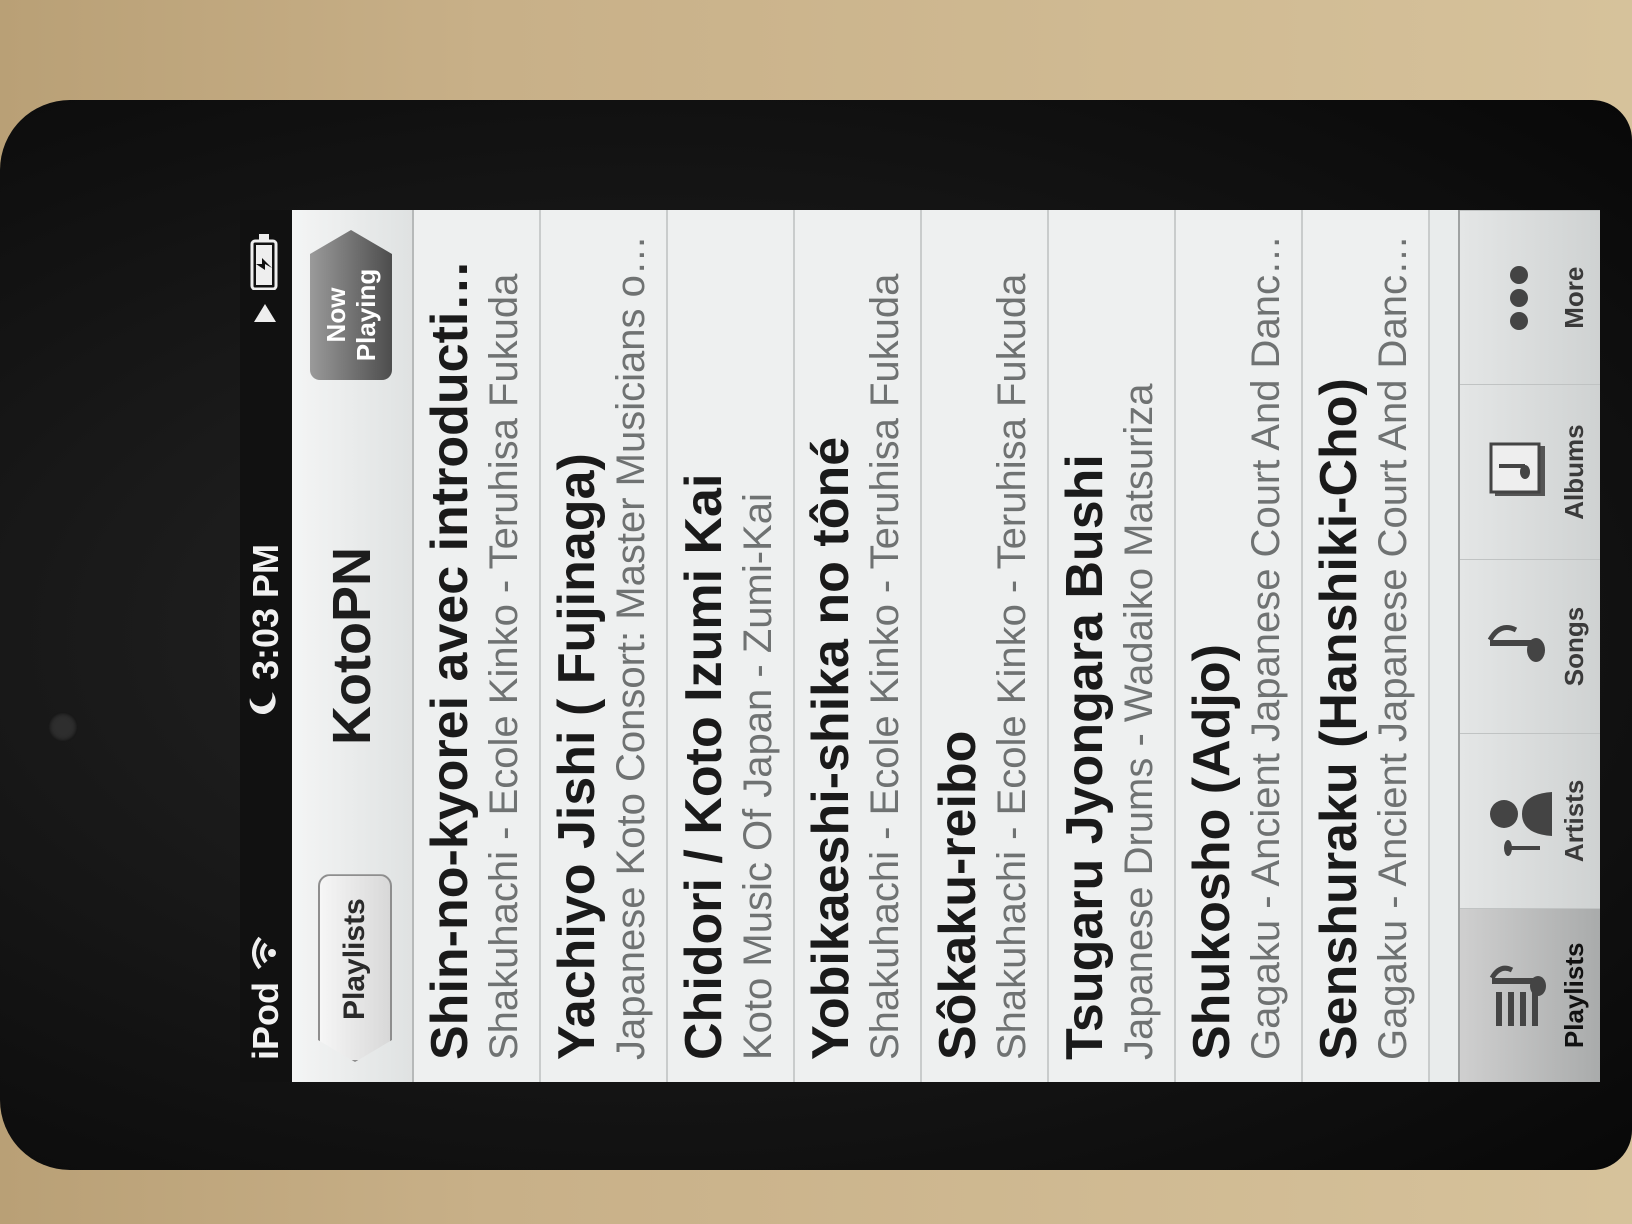 This screenshot has height=1224, width=1632. What do you see at coordinates (1574, 821) in the screenshot?
I see `tab-label: Artists` at bounding box center [1574, 821].